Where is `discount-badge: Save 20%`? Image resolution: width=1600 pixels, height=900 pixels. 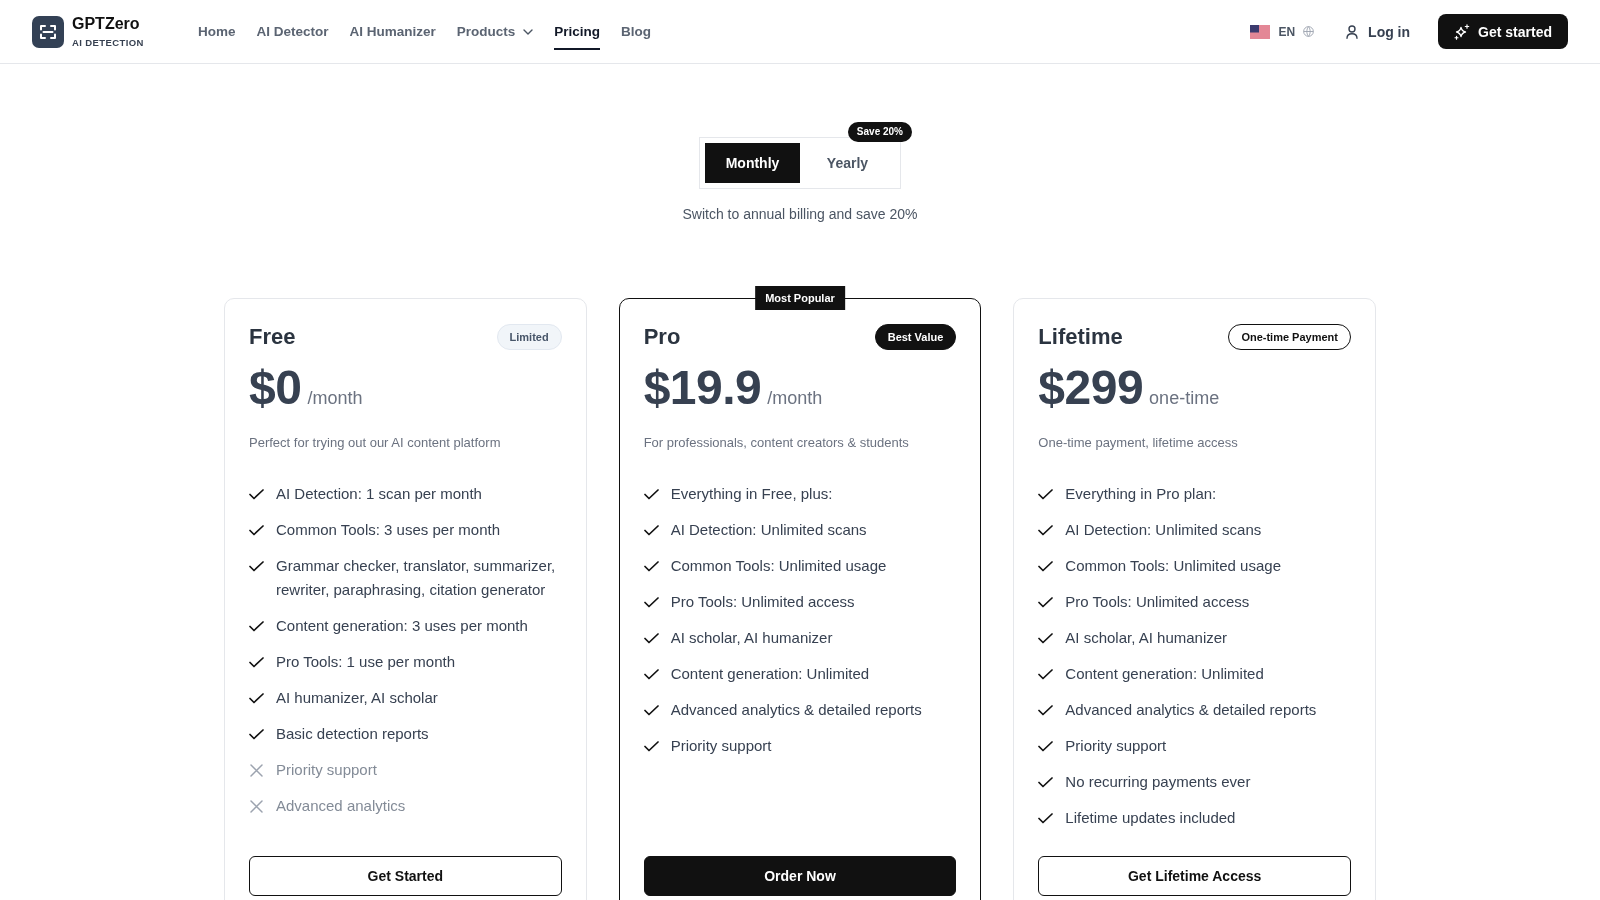
discount-badge: Save 20% is located at coordinates (879, 132).